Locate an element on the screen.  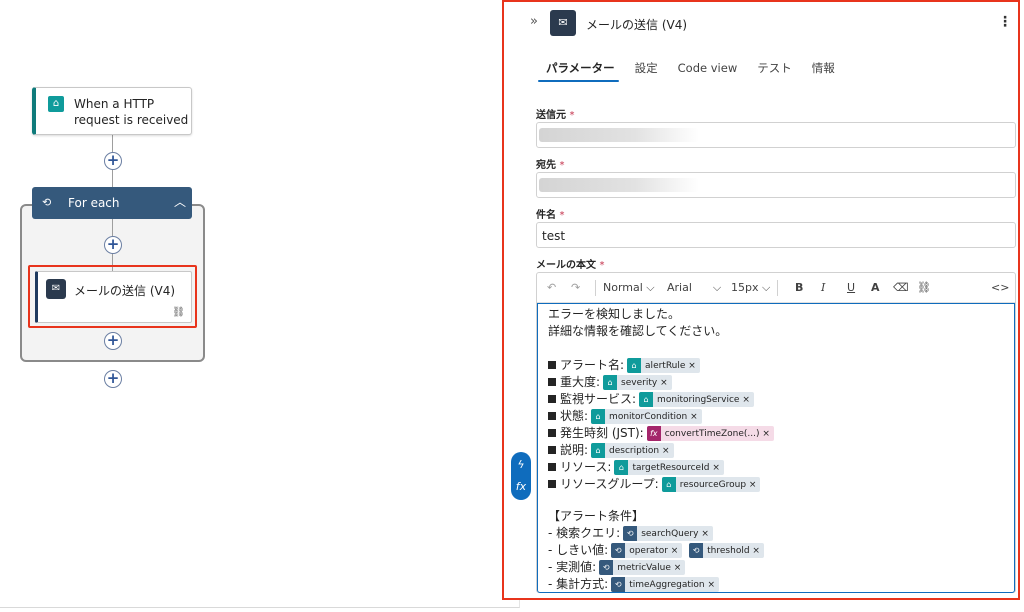
code-view-toggle: <> is located at coordinates (1000, 287).